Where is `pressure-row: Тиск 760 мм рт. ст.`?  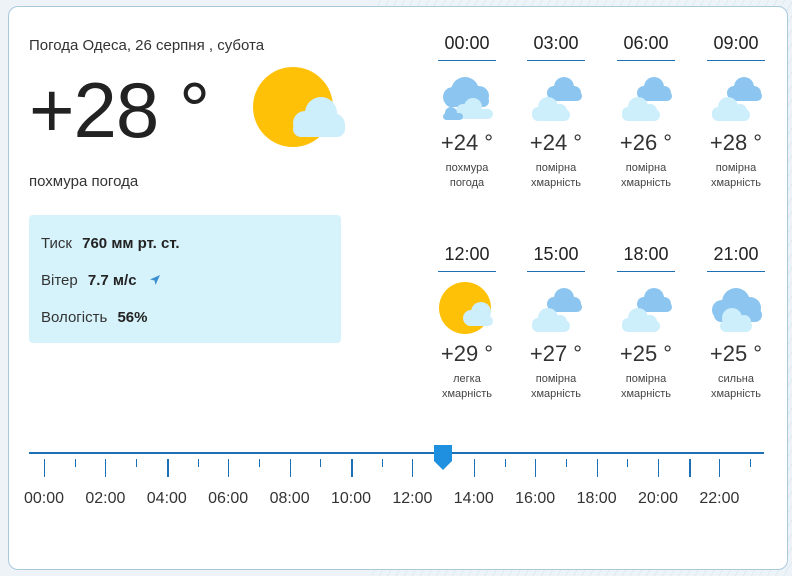 pressure-row: Тиск 760 мм рт. ст. is located at coordinates (110, 243).